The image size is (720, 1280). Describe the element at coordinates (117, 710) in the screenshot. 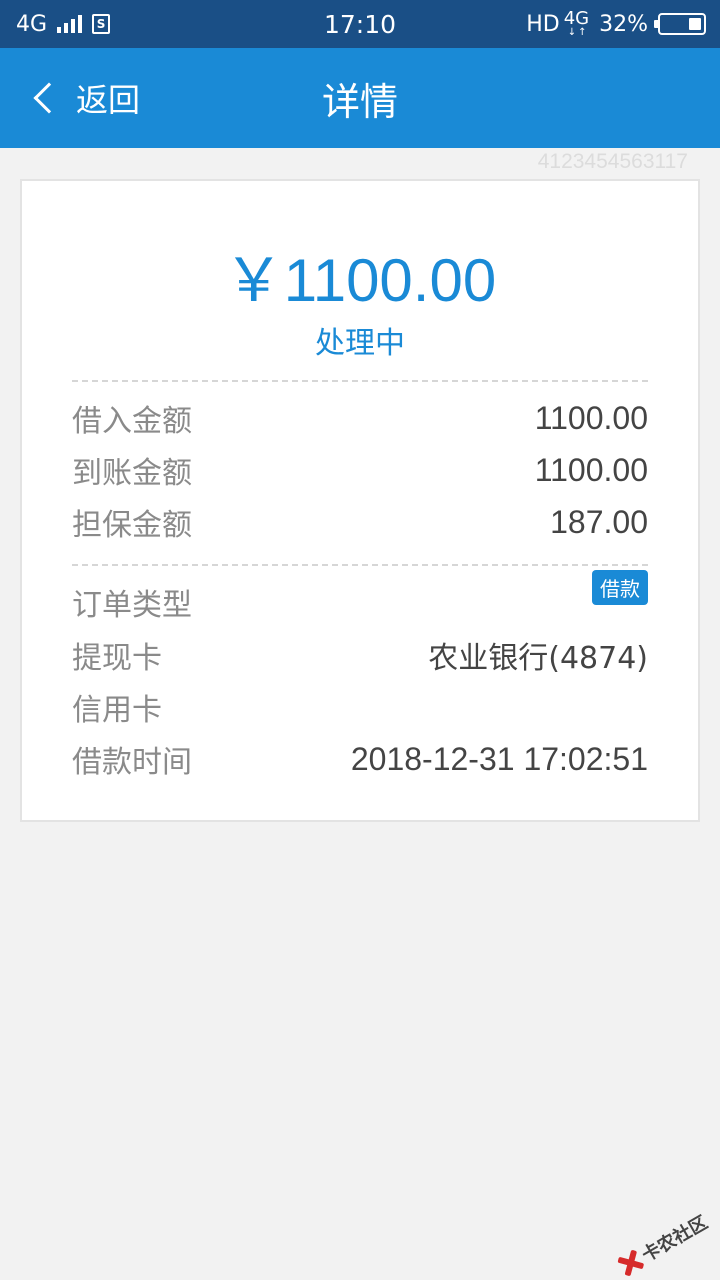

I see `row-label: 信用卡` at that location.